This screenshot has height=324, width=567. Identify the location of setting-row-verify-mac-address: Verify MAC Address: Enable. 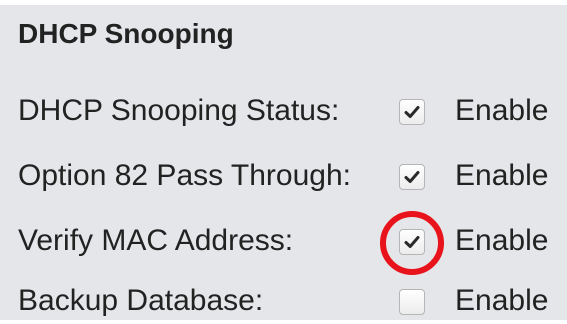
(283, 242).